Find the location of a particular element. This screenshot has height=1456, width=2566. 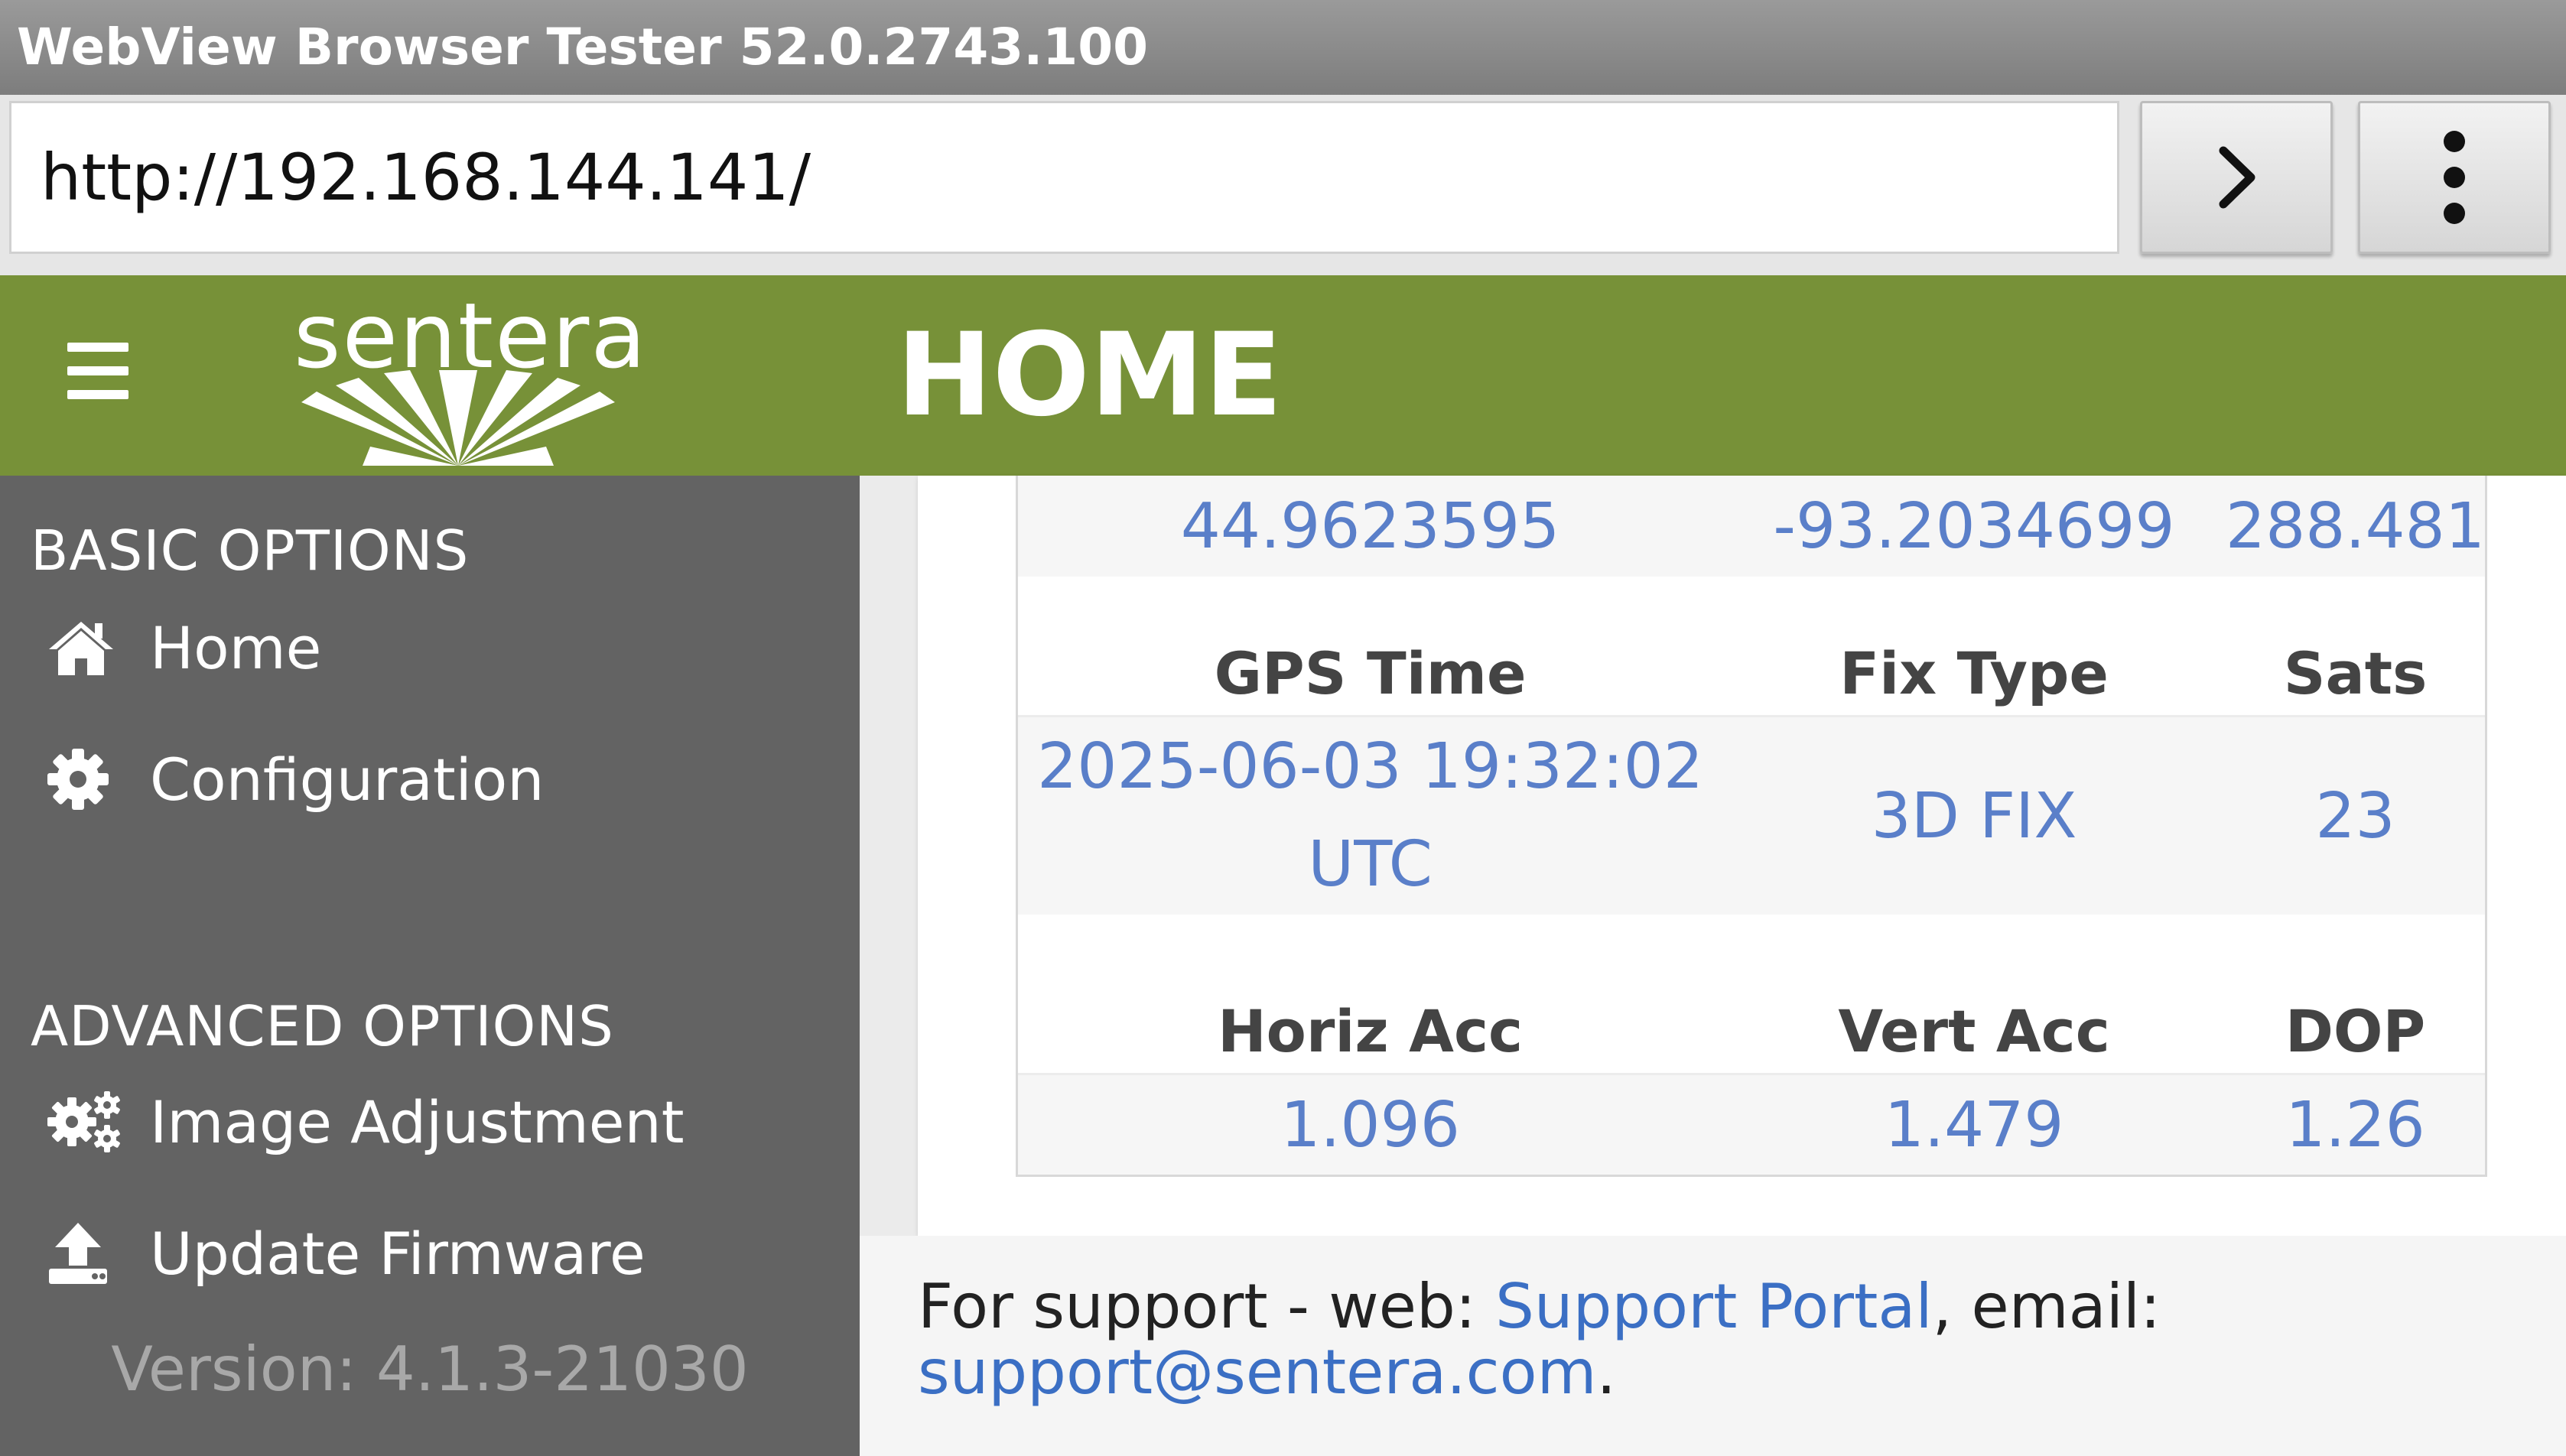

fix-type-value: 3D FIX is located at coordinates (1974, 816).